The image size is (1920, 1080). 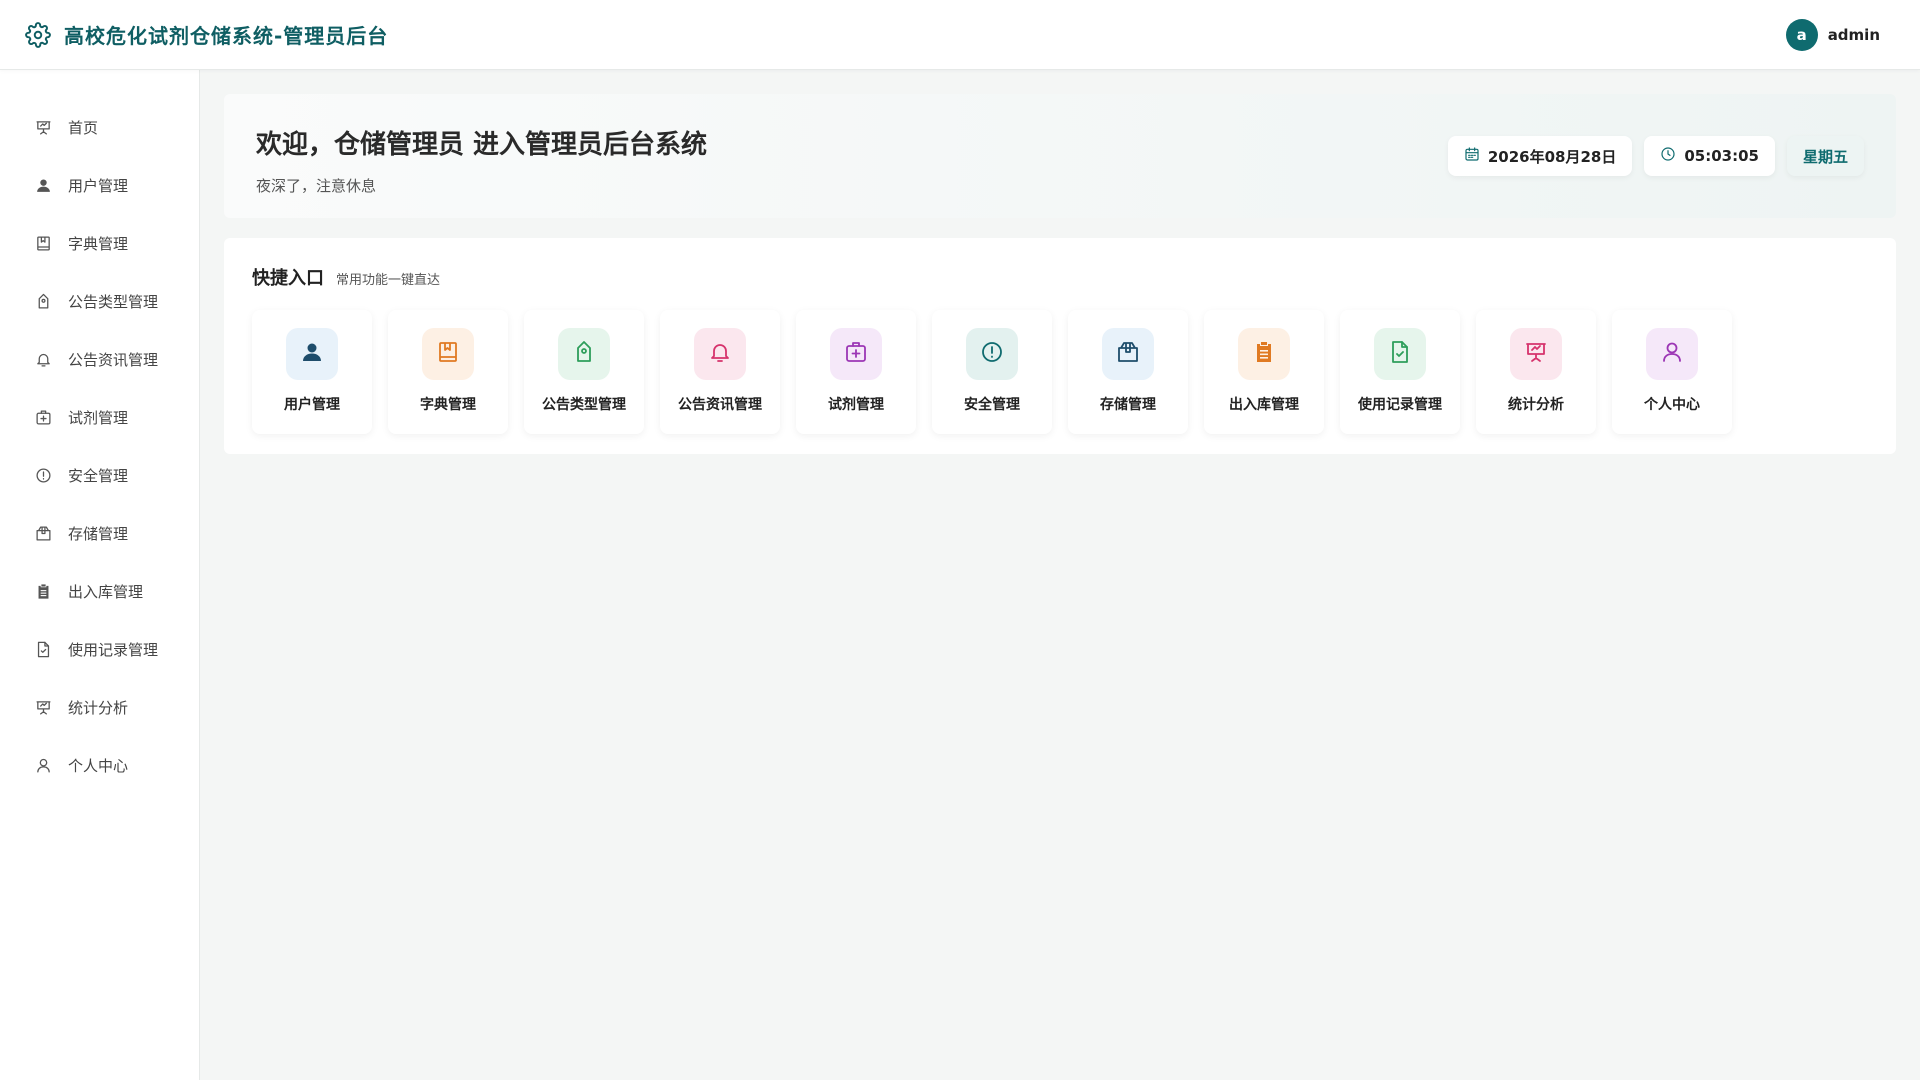 What do you see at coordinates (992, 405) in the screenshot?
I see `card-label: 安全管理` at bounding box center [992, 405].